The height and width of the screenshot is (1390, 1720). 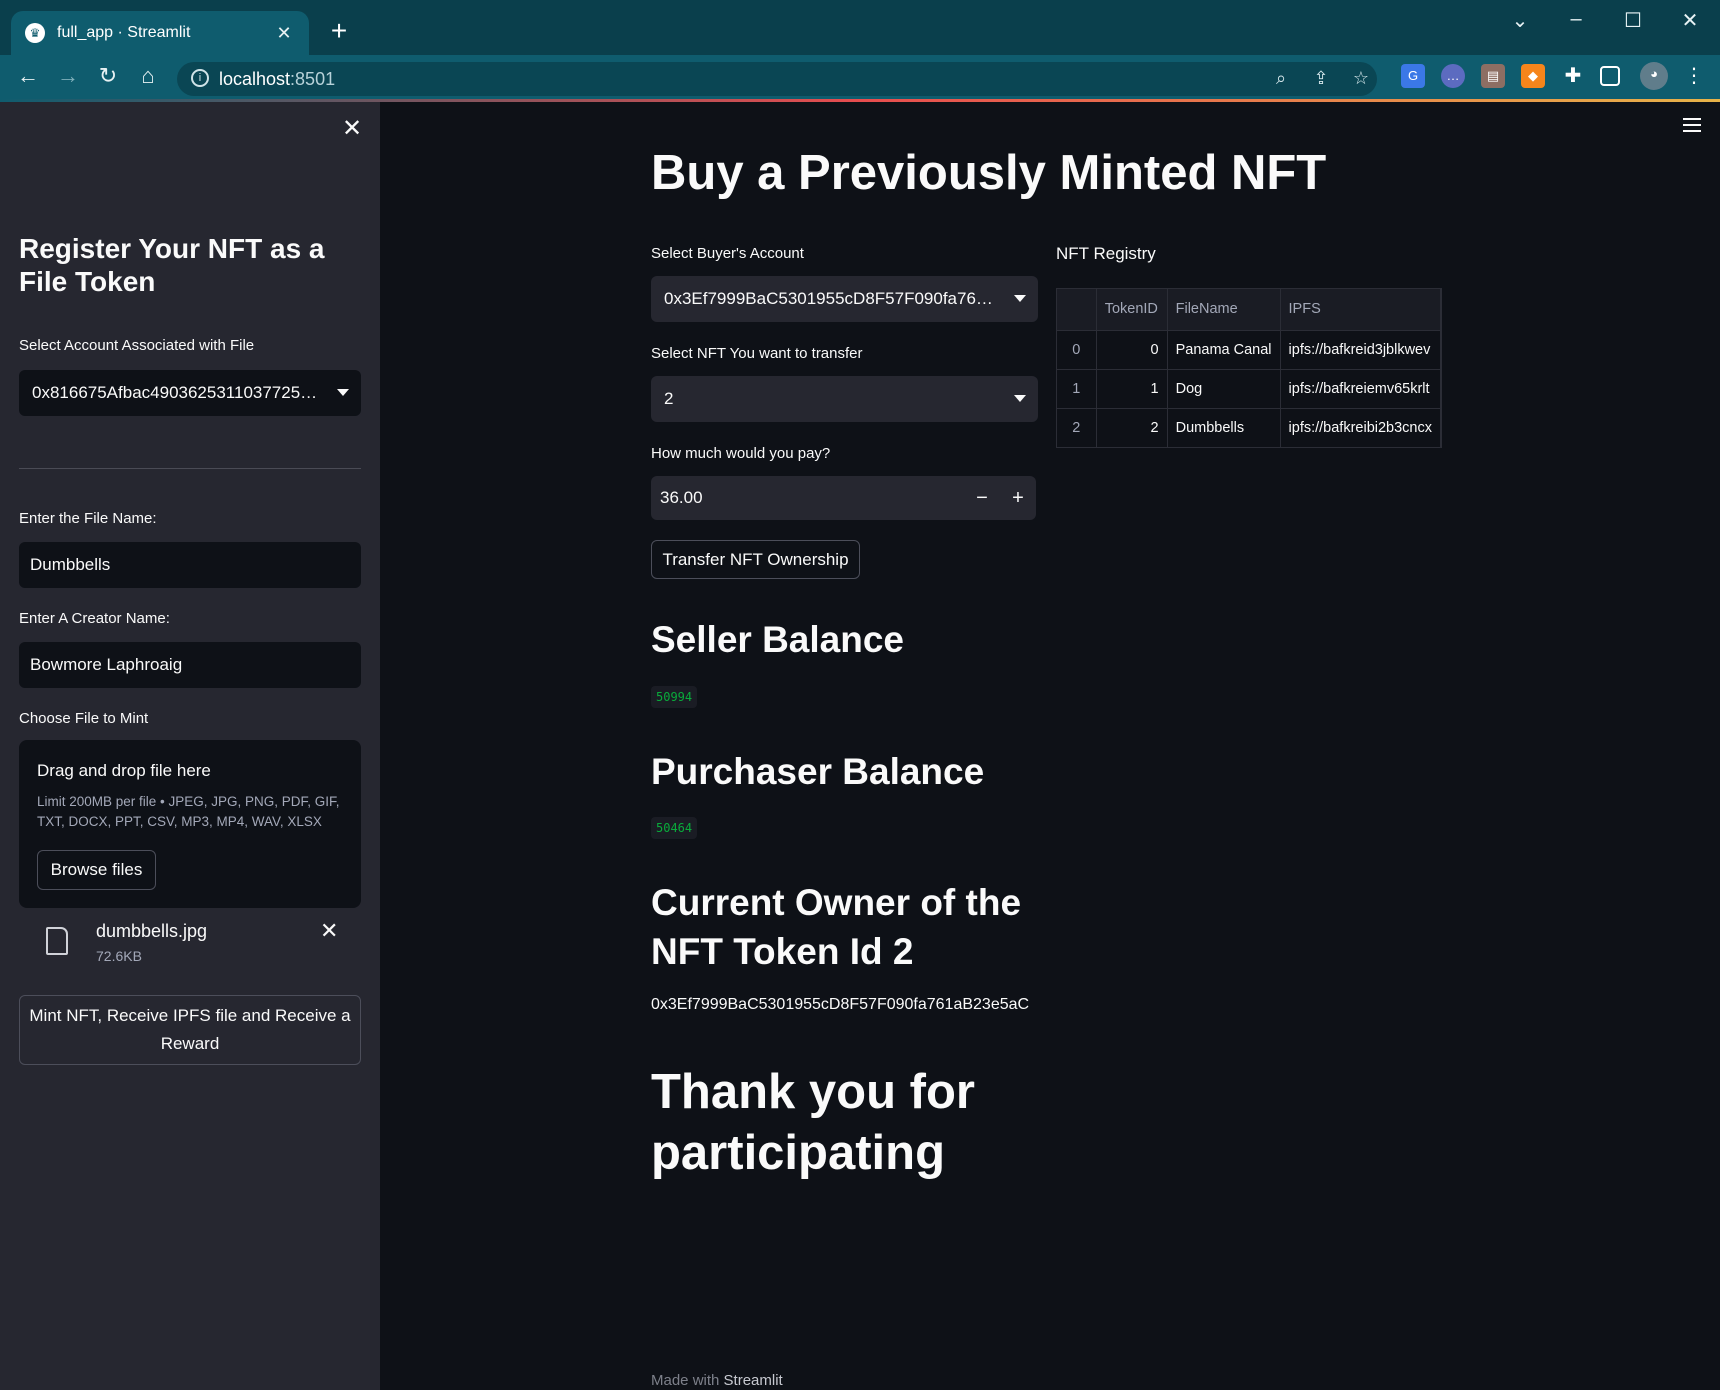 I want to click on current-owner-heading: Current Owner of the NFT Token Id 2, so click(x=836, y=927).